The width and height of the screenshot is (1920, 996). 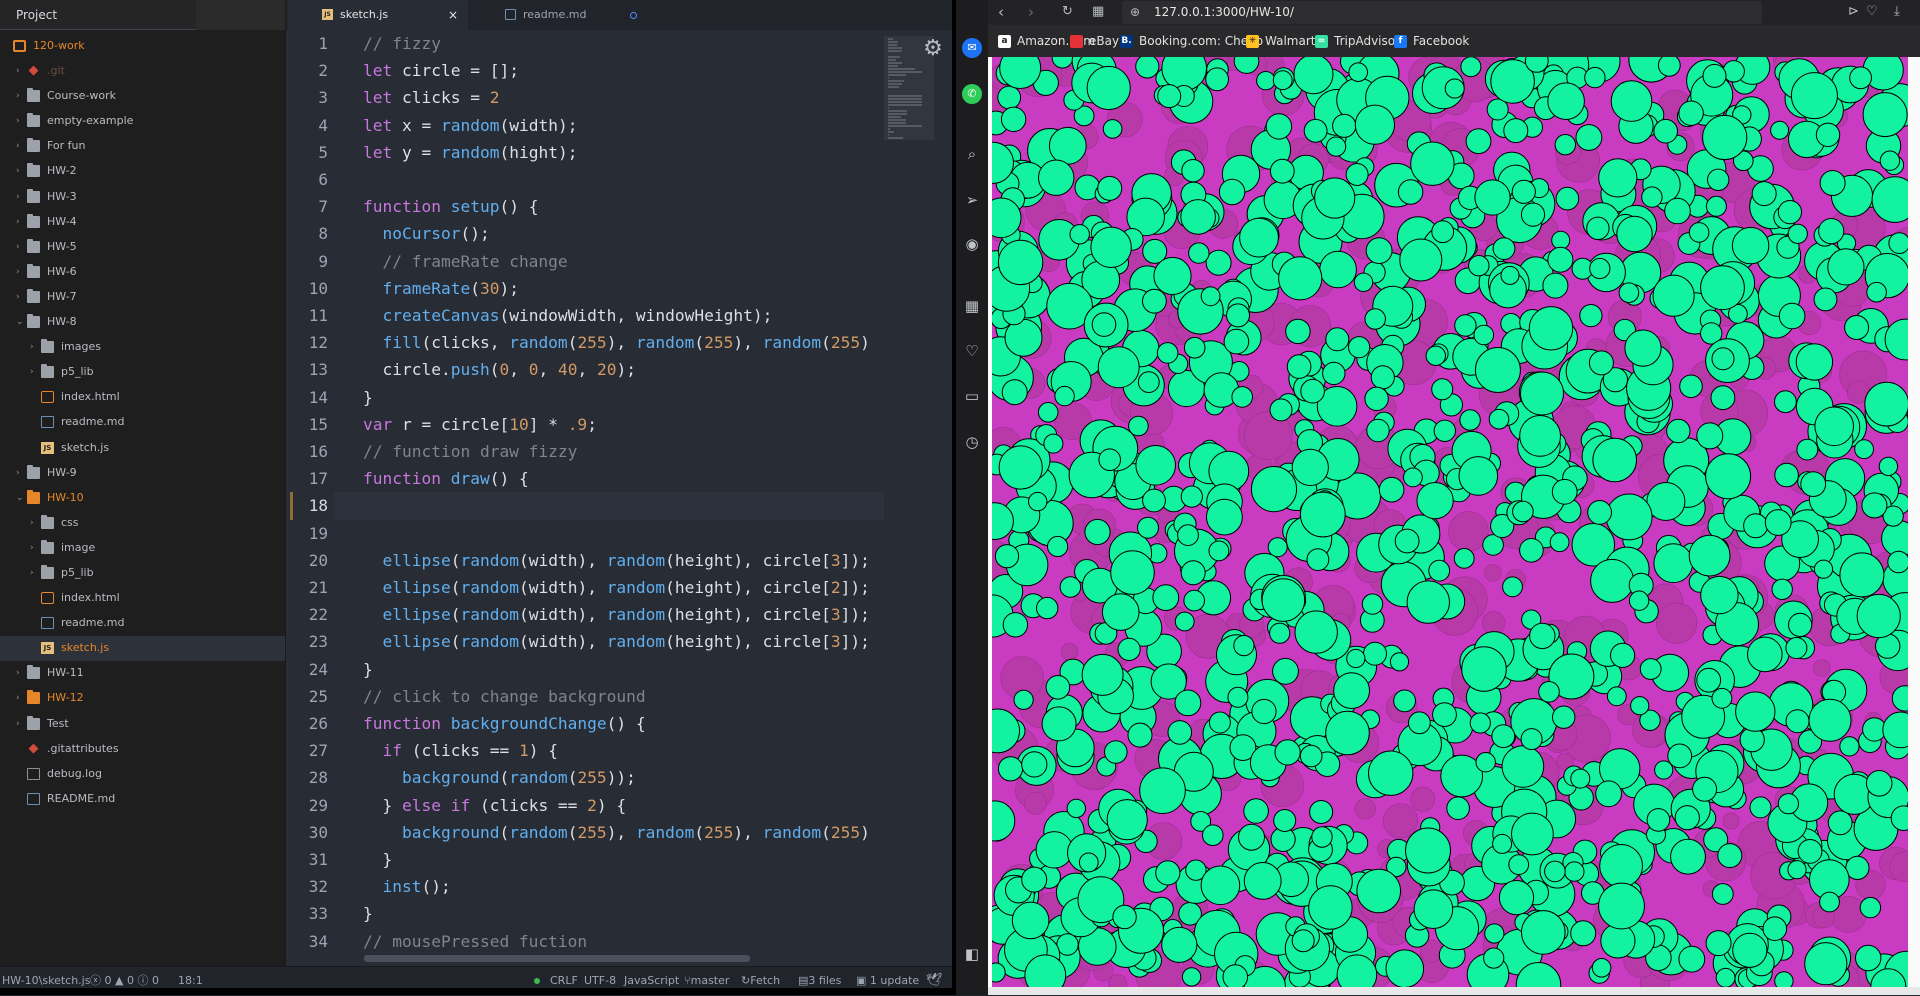 What do you see at coordinates (972, 244) in the screenshot?
I see `camera-icon: ◉` at bounding box center [972, 244].